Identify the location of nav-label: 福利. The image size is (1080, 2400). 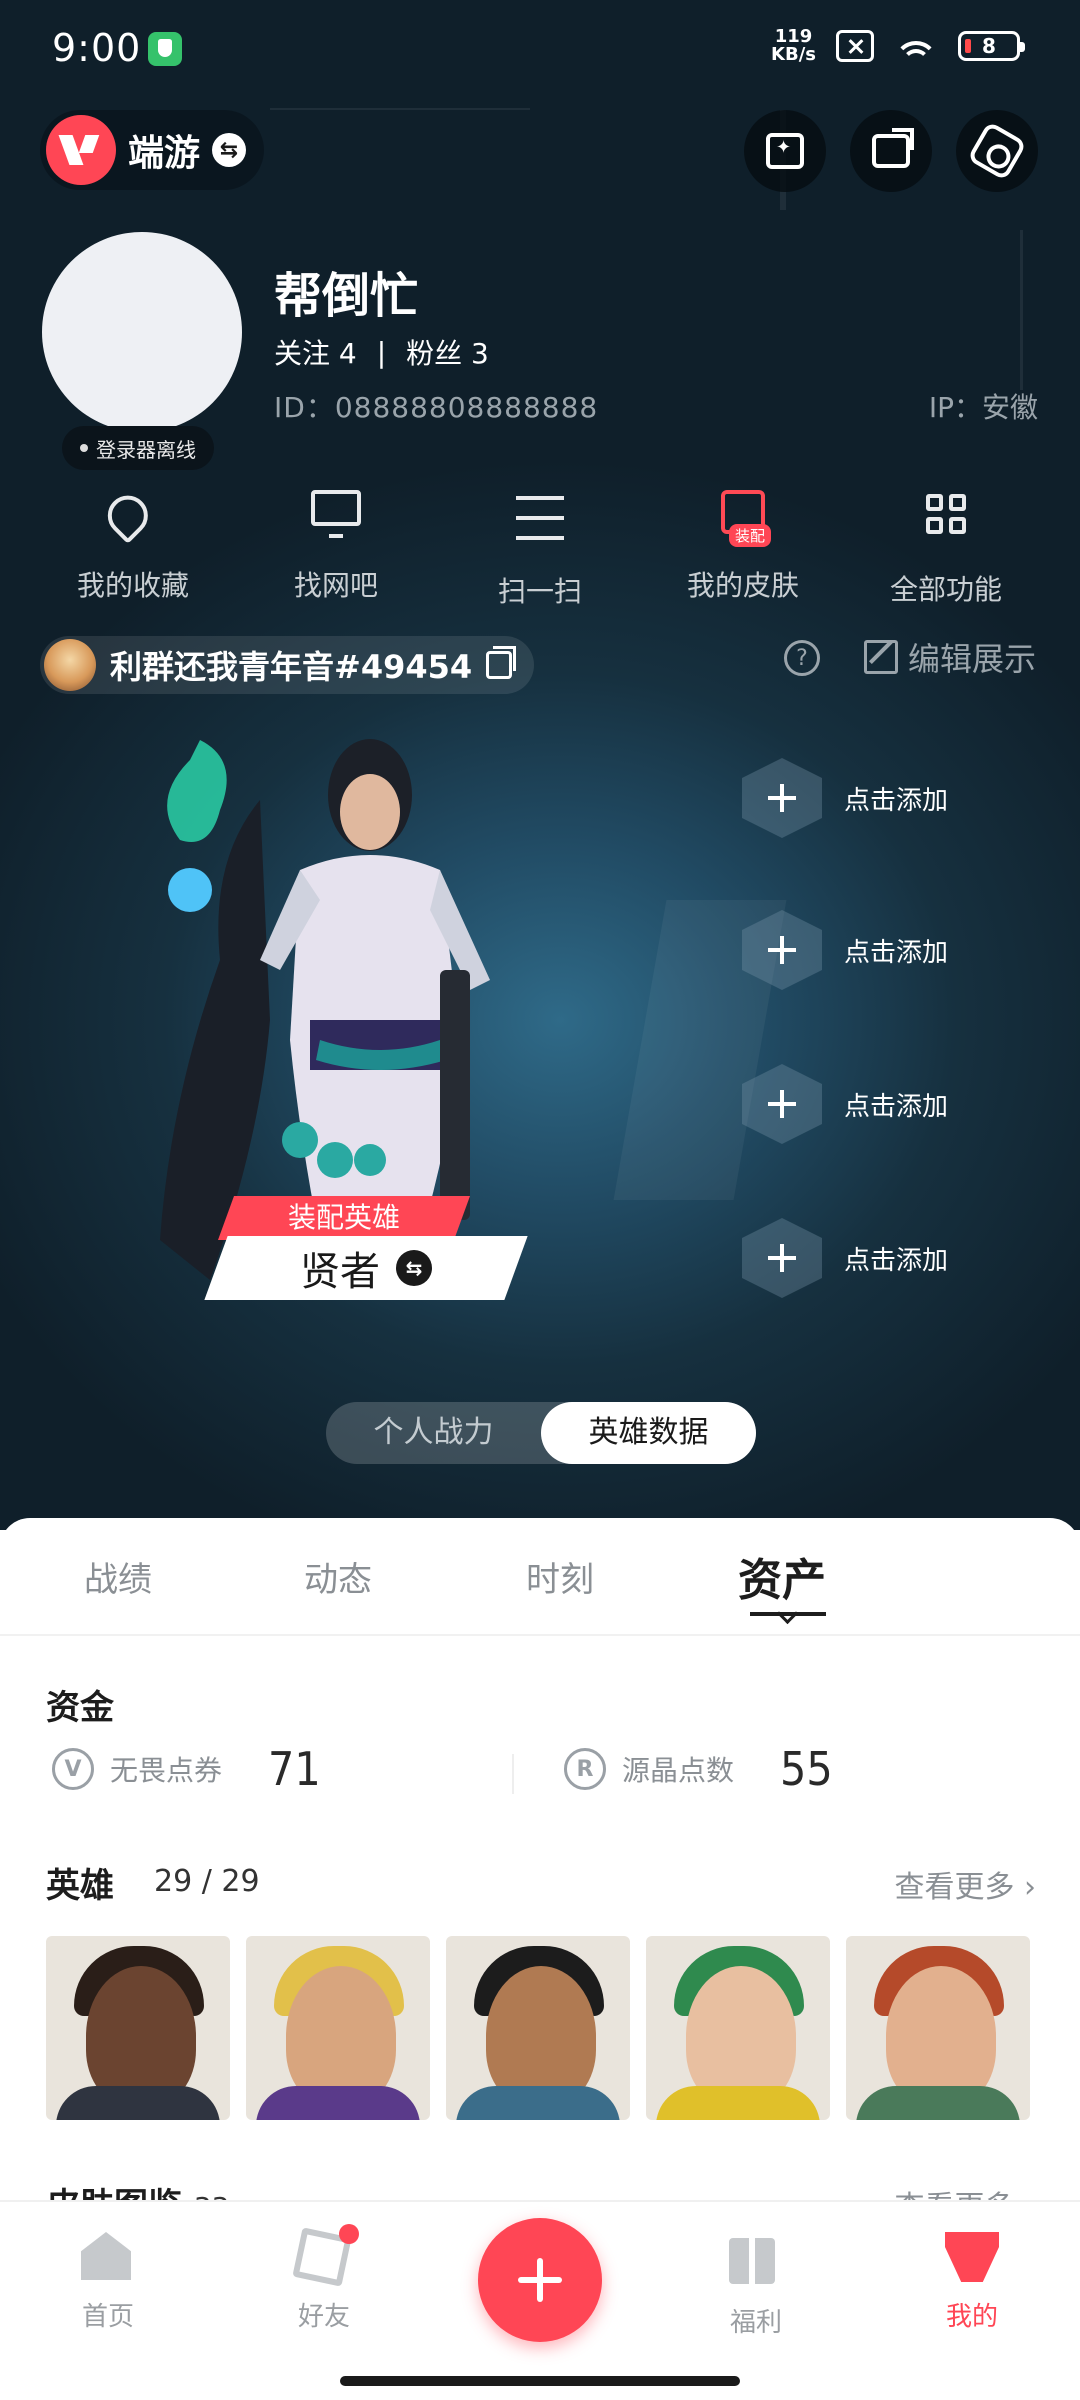
(755, 2323).